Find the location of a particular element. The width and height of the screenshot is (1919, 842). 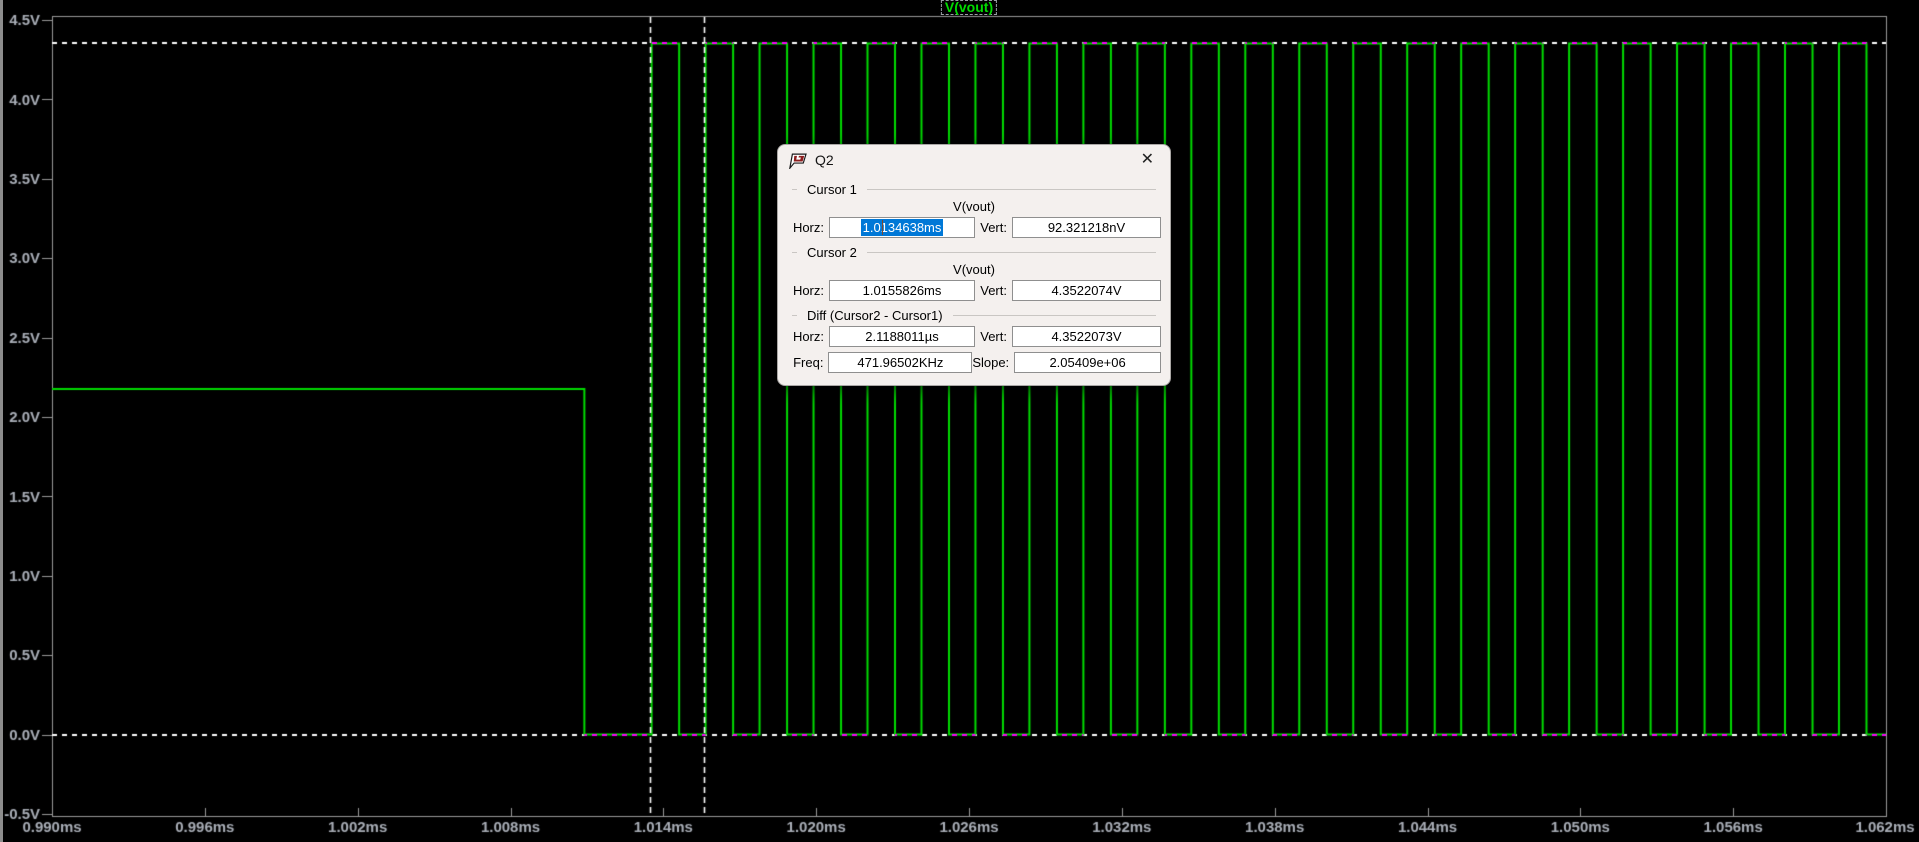

cursor1-vert-value: 92.321218nV is located at coordinates (1086, 227).